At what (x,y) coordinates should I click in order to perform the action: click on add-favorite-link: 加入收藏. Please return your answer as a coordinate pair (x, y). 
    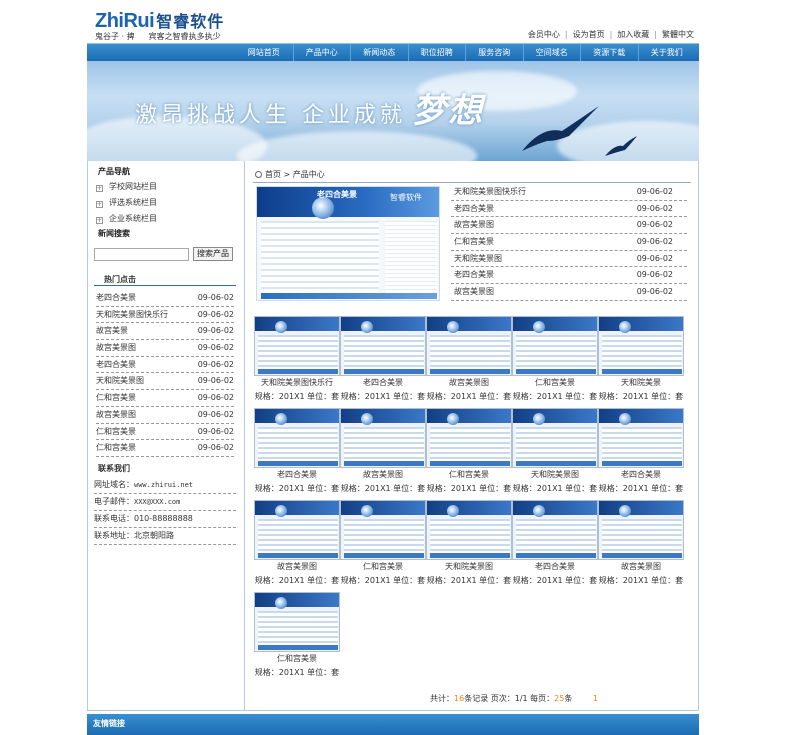
    Looking at the image, I should click on (633, 34).